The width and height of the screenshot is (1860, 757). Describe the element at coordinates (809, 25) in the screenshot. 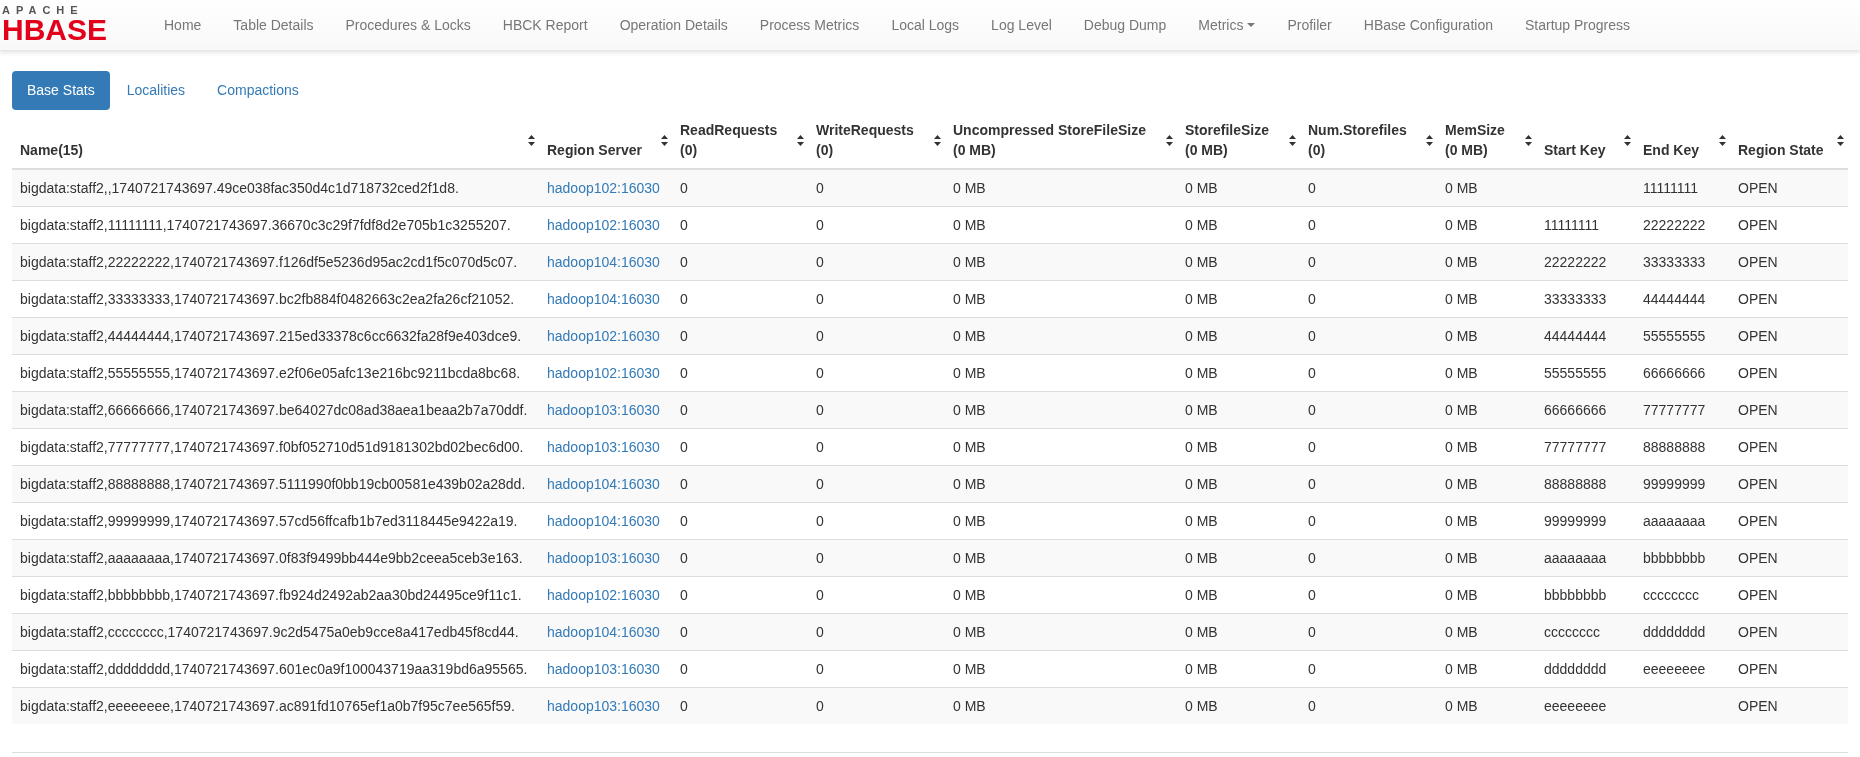

I see `nav-link: Process Metrics` at that location.